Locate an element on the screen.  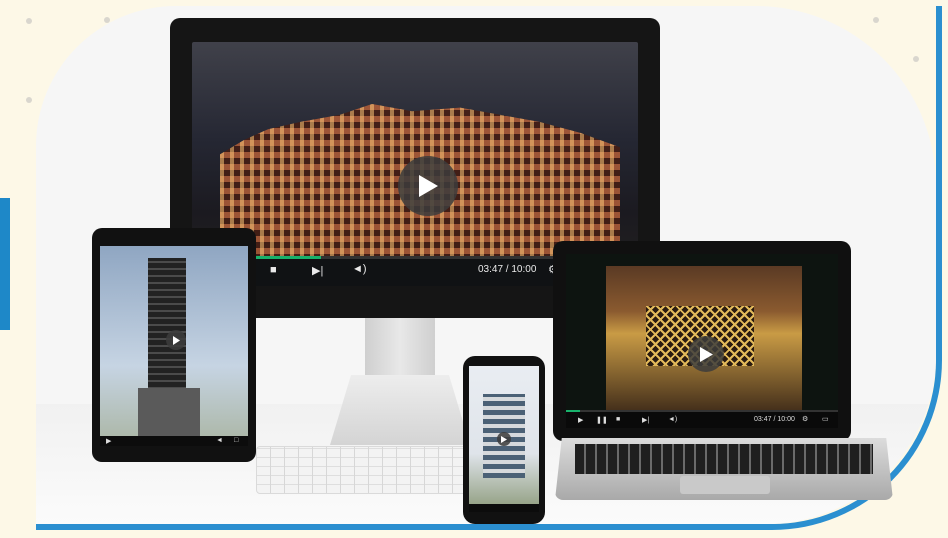
phone-video-frame is located at coordinates (504, 439).